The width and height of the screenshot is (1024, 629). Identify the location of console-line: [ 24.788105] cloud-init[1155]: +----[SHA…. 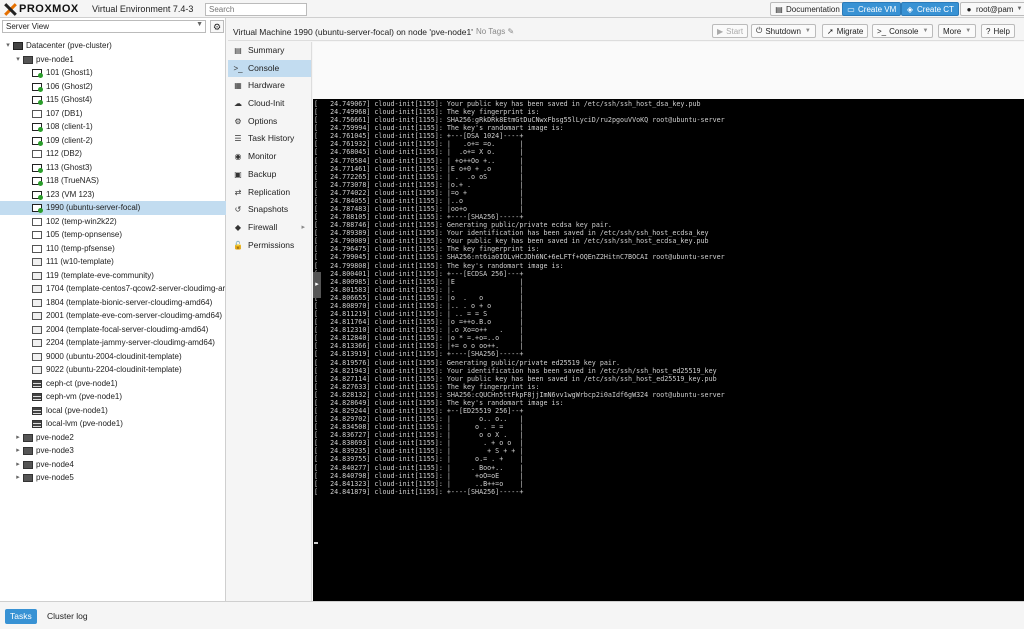
(419, 217).